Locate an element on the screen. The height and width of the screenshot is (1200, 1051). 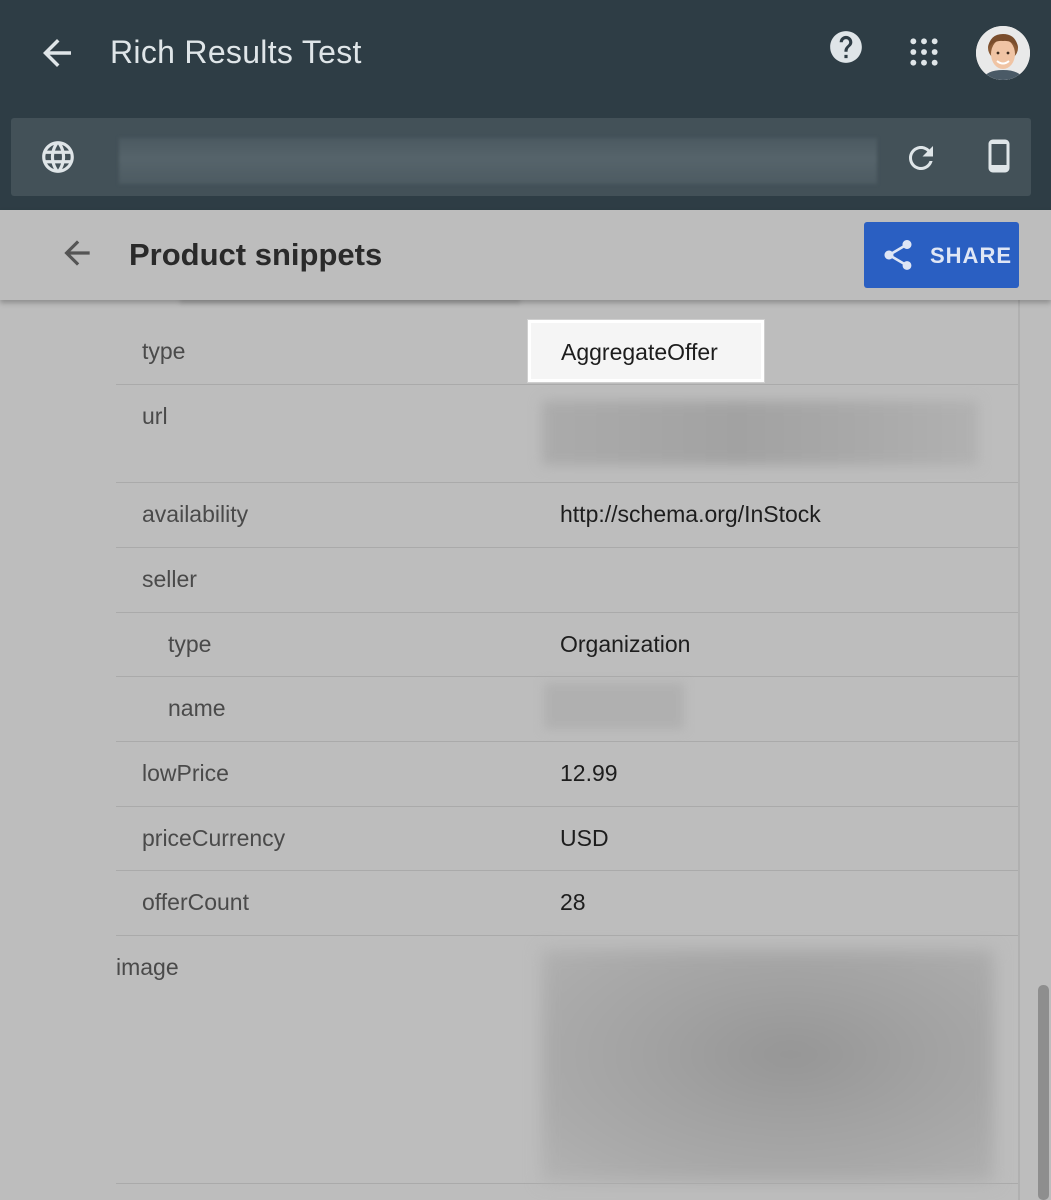
redacted-url-value is located at coordinates (760, 433).